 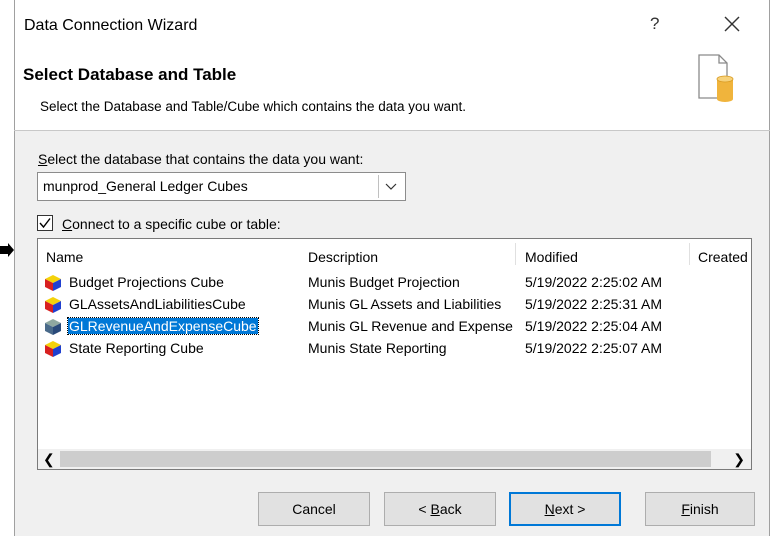 I want to click on scrollbar-thumb, so click(x=385, y=459).